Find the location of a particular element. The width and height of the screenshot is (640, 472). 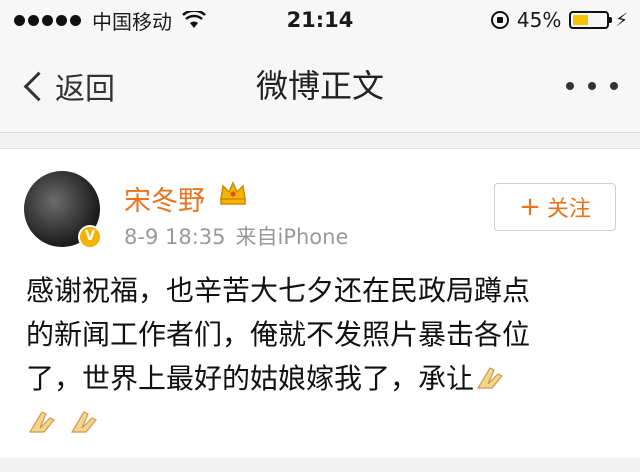

author-name: 宋冬野 is located at coordinates (164, 198).